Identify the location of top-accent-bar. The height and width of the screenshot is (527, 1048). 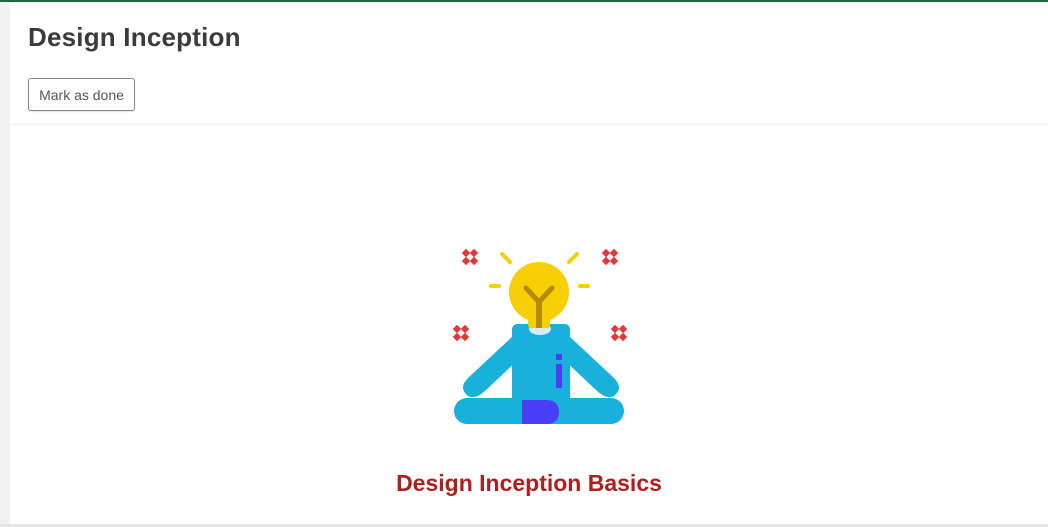
(524, 1).